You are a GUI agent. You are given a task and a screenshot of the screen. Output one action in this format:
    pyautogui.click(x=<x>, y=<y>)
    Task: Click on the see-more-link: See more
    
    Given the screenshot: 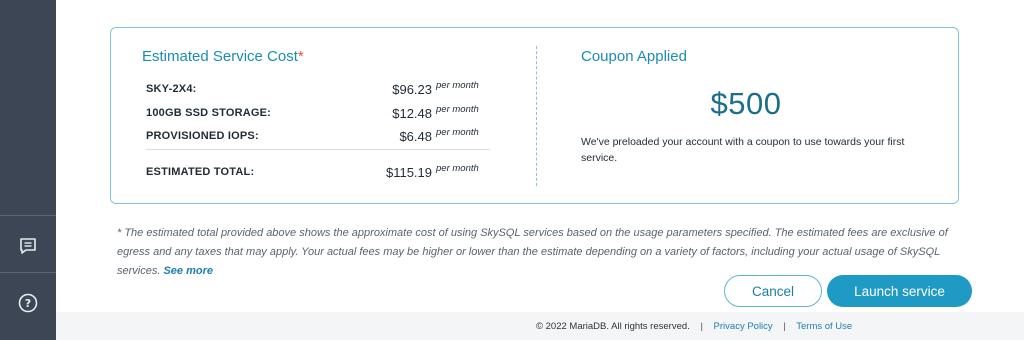 What is the action you would take?
    pyautogui.click(x=188, y=271)
    